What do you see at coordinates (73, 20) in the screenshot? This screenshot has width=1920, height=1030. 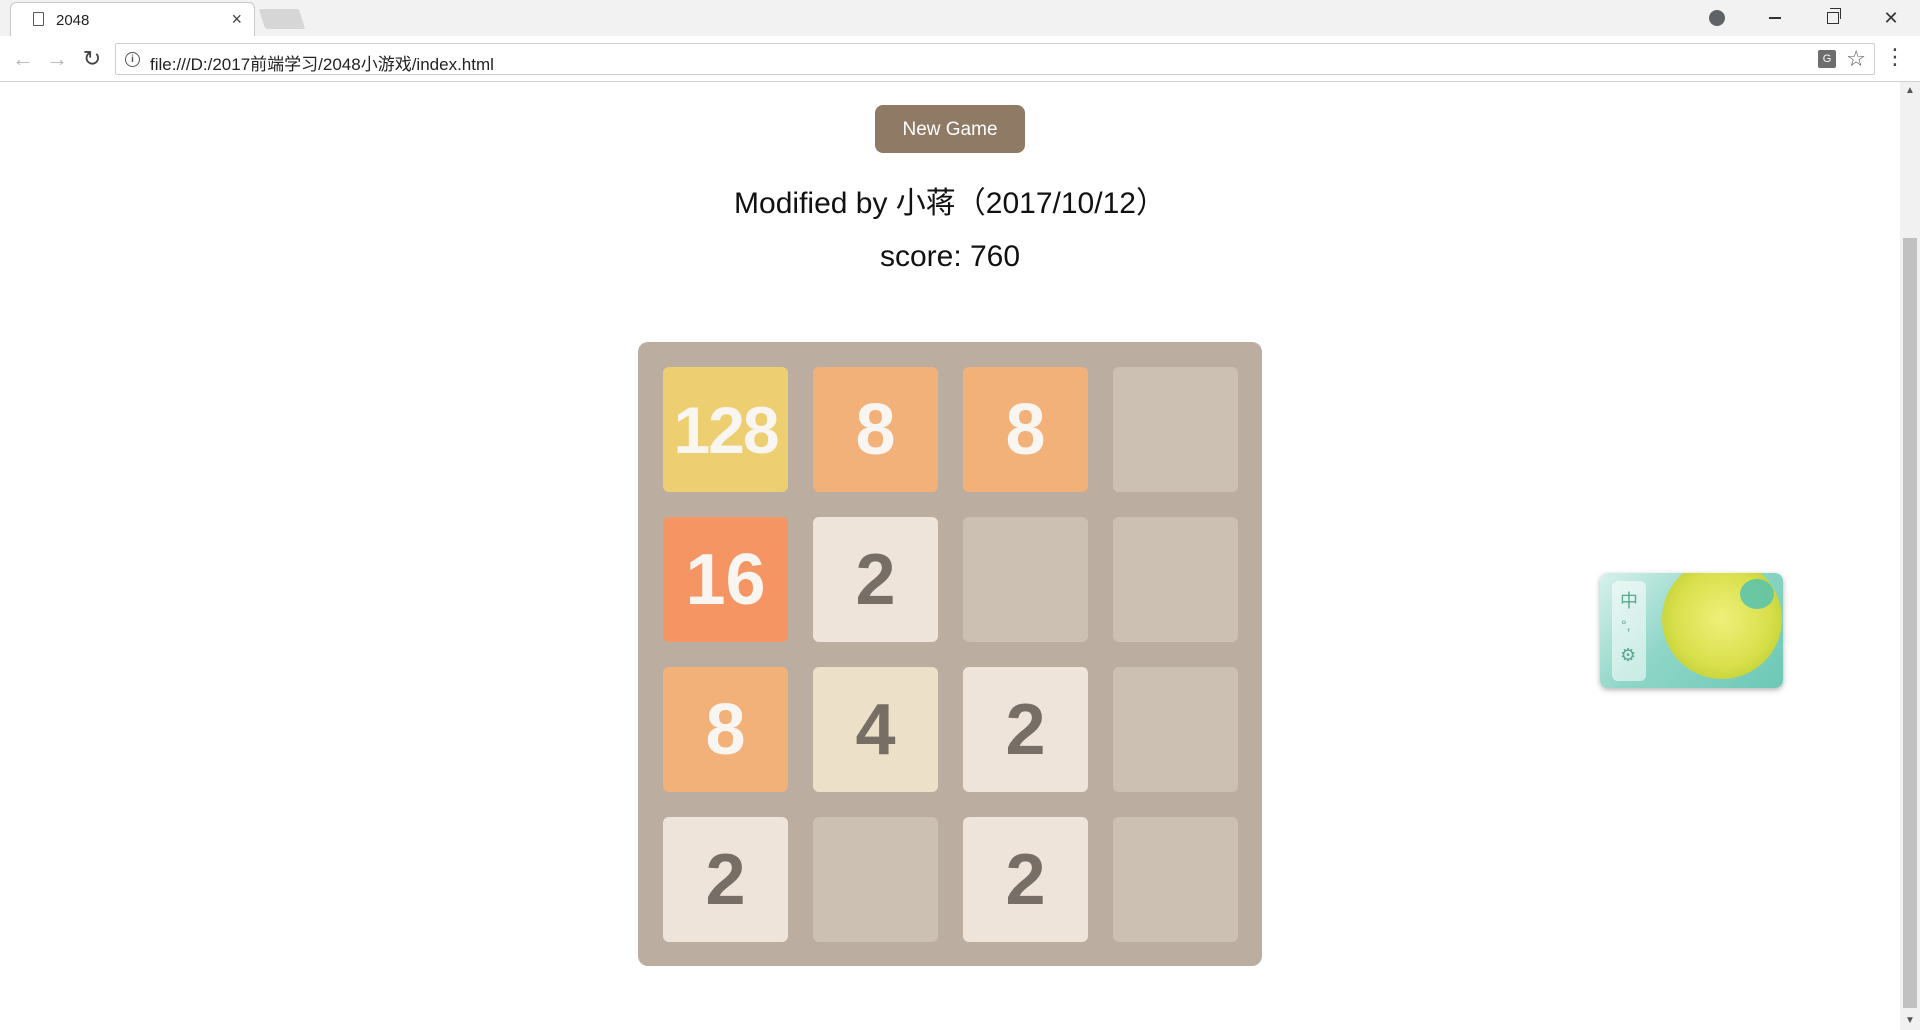 I see `tab-title: 2048` at bounding box center [73, 20].